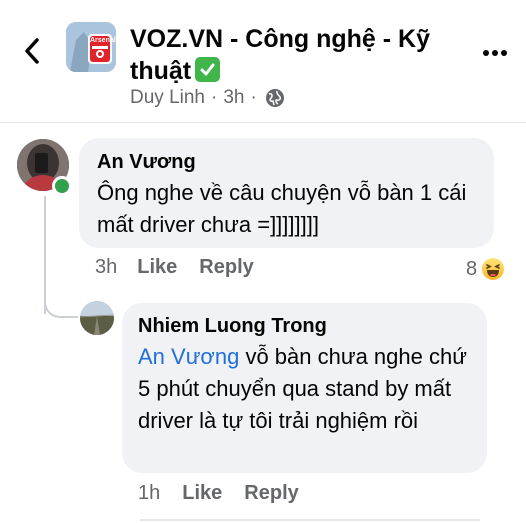 This screenshot has height=523, width=526. I want to click on post-meta: Duy Linh · 3h ·, so click(207, 98).